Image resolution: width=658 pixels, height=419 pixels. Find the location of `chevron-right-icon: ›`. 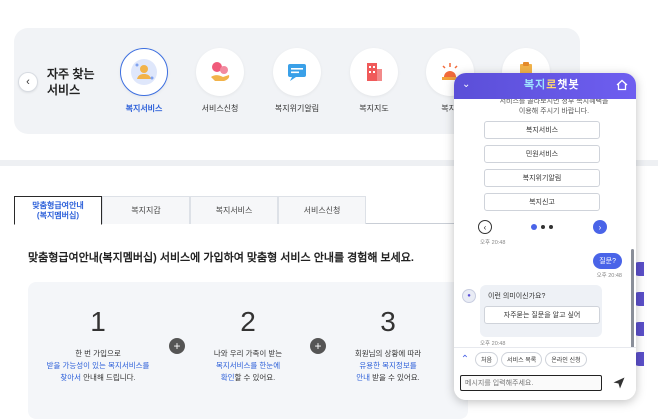

chevron-right-icon: › is located at coordinates (600, 227).